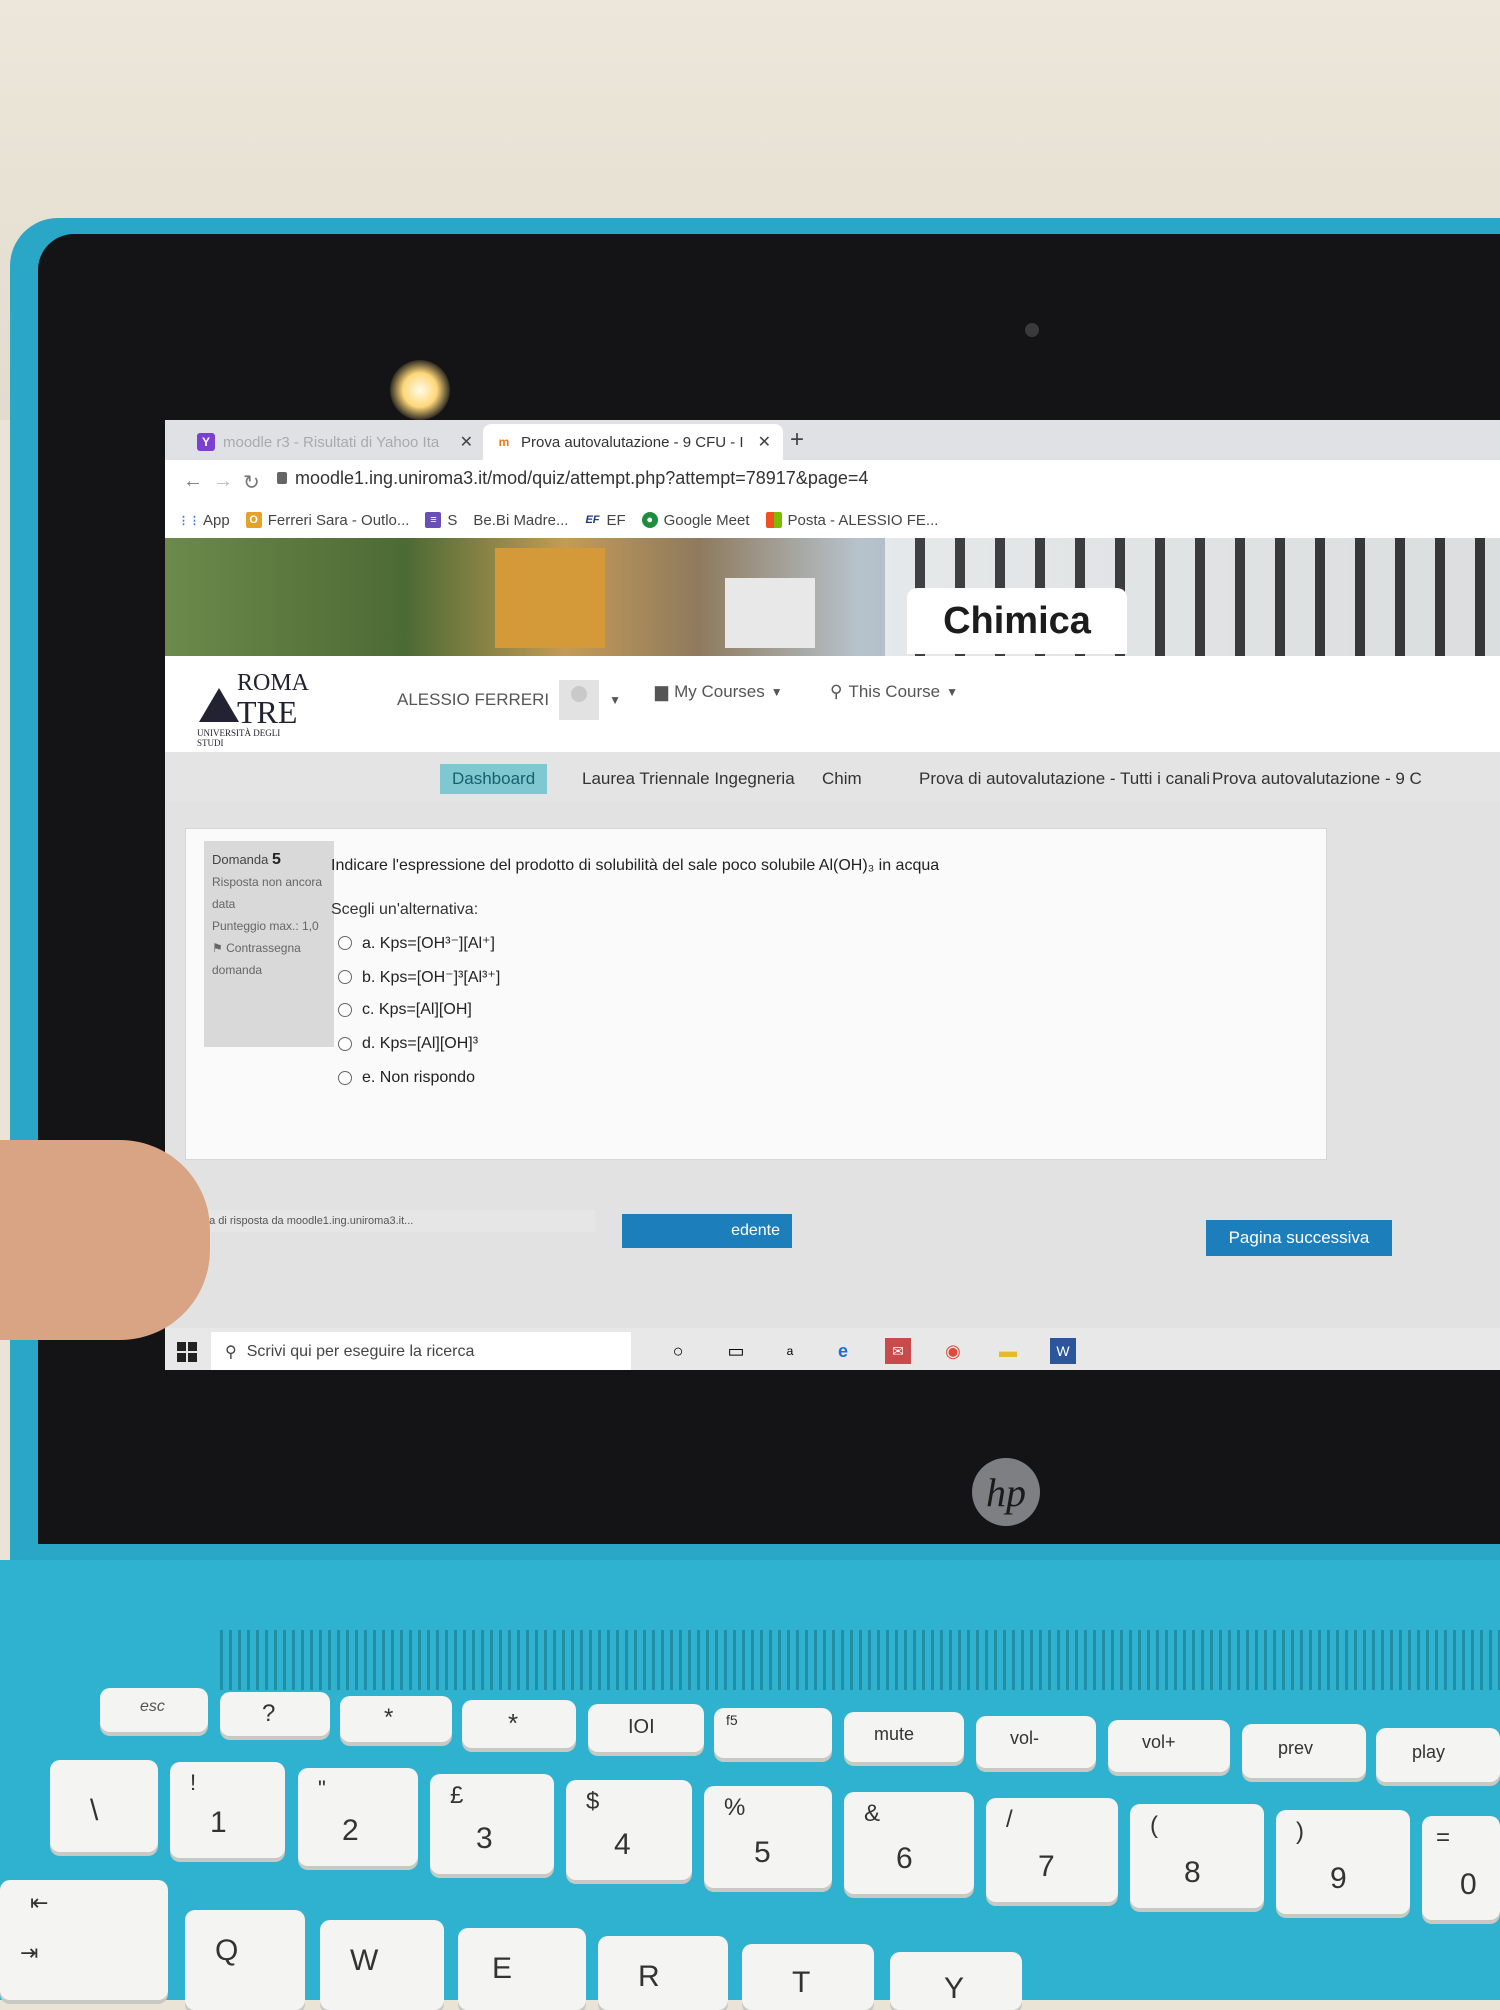 The image size is (1500, 2010). What do you see at coordinates (550, 598) in the screenshot?
I see `building-image` at bounding box center [550, 598].